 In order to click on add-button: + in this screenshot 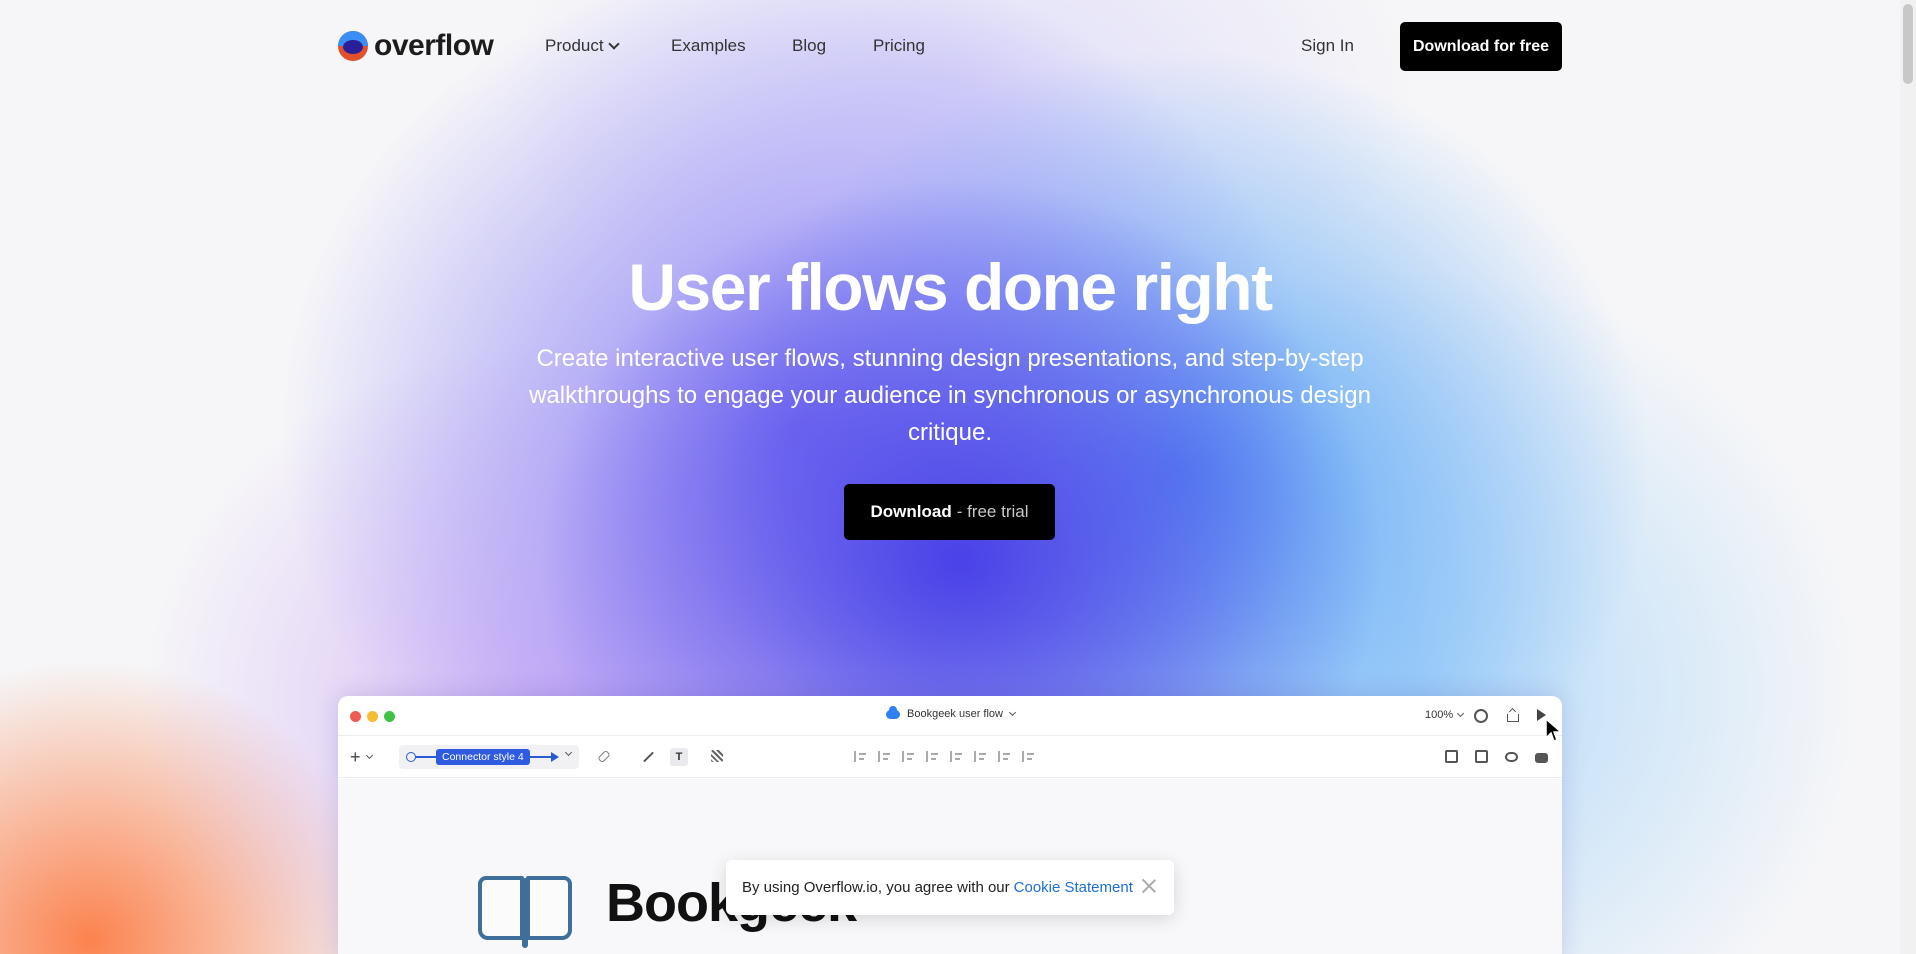, I will do `click(361, 757)`.